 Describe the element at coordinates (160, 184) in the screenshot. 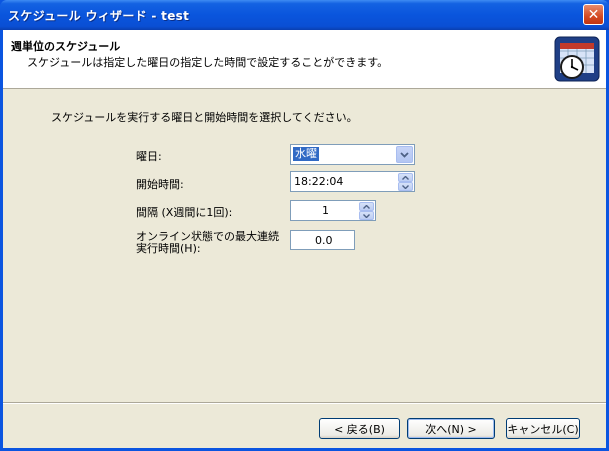

I see `start-time-label: 開始時間:` at that location.